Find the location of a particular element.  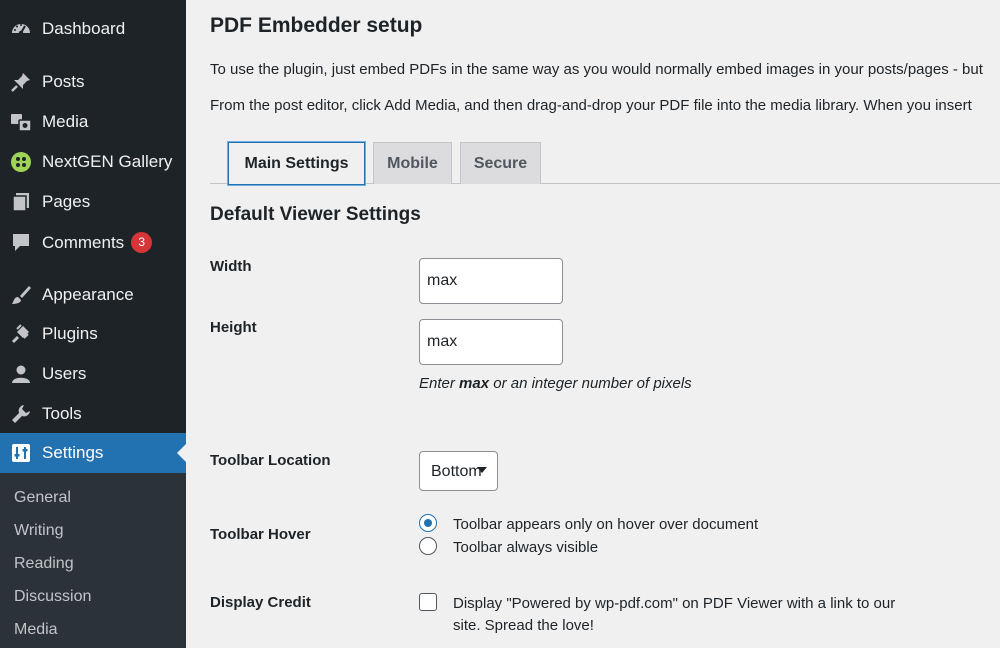

media-icon is located at coordinates (21, 122).